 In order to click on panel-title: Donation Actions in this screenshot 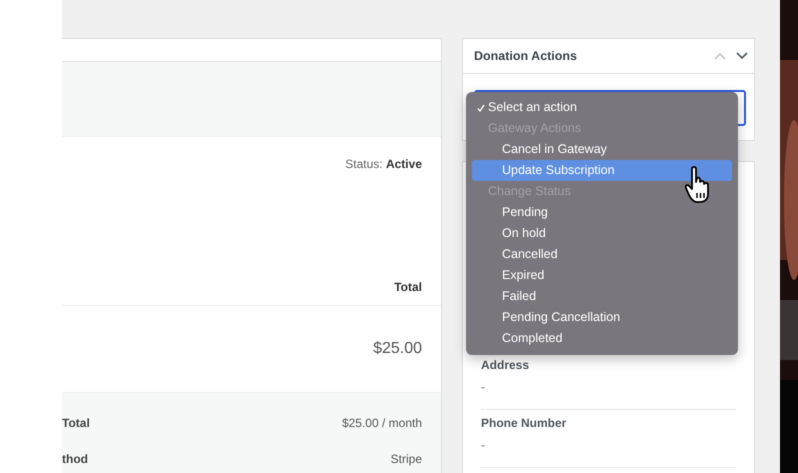, I will do `click(526, 56)`.